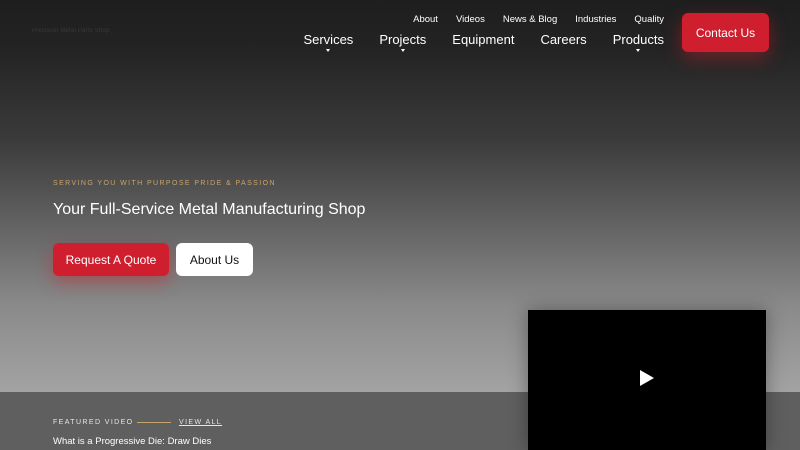  What do you see at coordinates (470, 19) in the screenshot?
I see `util-nav-videos: Videos` at bounding box center [470, 19].